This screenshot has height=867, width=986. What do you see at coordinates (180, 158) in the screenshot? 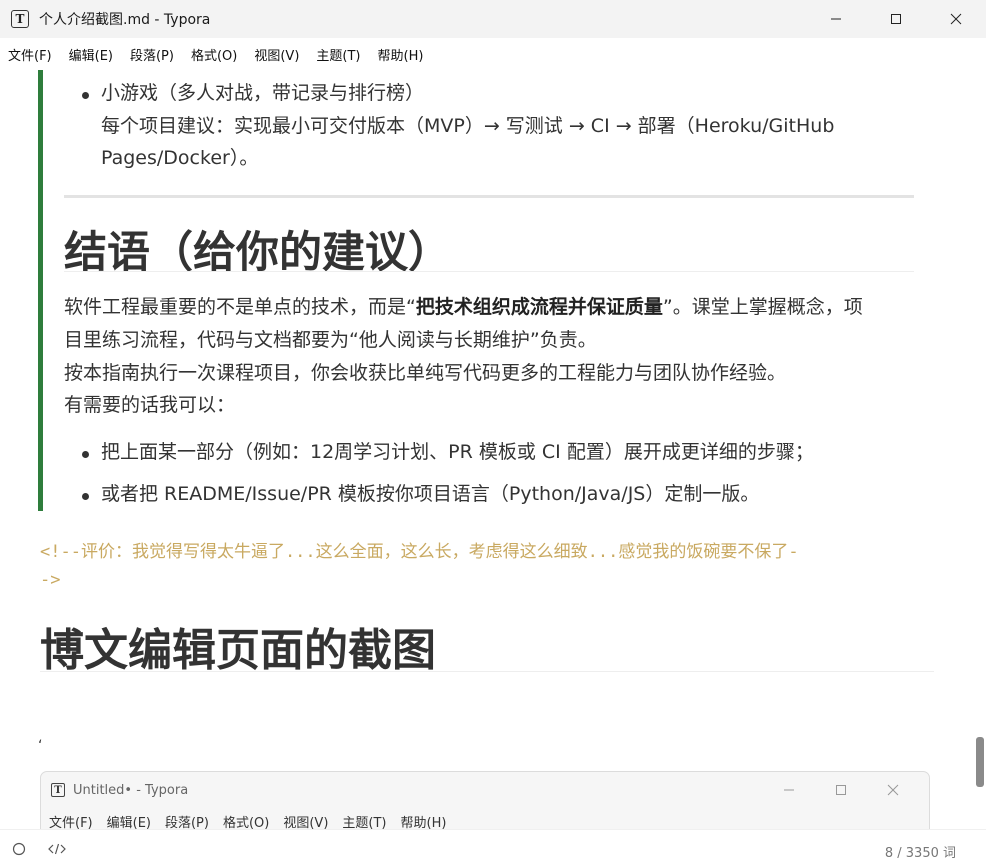
I see `project-advice-line2: Pages/Docker）。` at bounding box center [180, 158].